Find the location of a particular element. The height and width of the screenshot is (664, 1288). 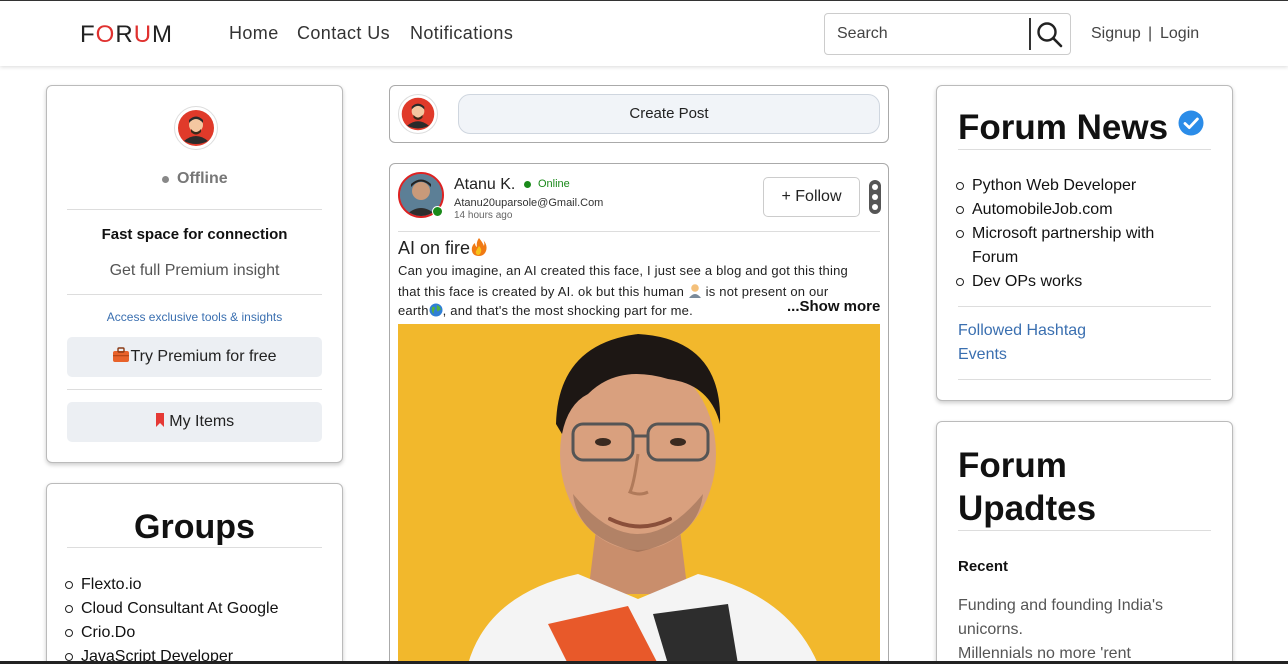

list-item: Crio.Do is located at coordinates (171, 633).